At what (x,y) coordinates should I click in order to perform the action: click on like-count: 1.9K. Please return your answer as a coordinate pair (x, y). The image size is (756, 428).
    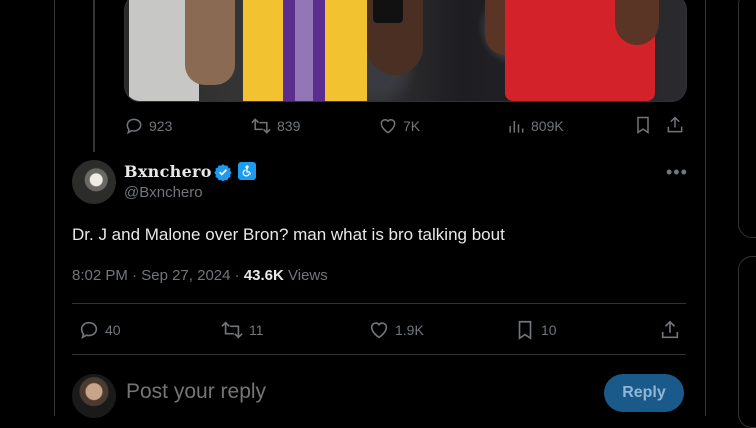
    Looking at the image, I should click on (409, 330).